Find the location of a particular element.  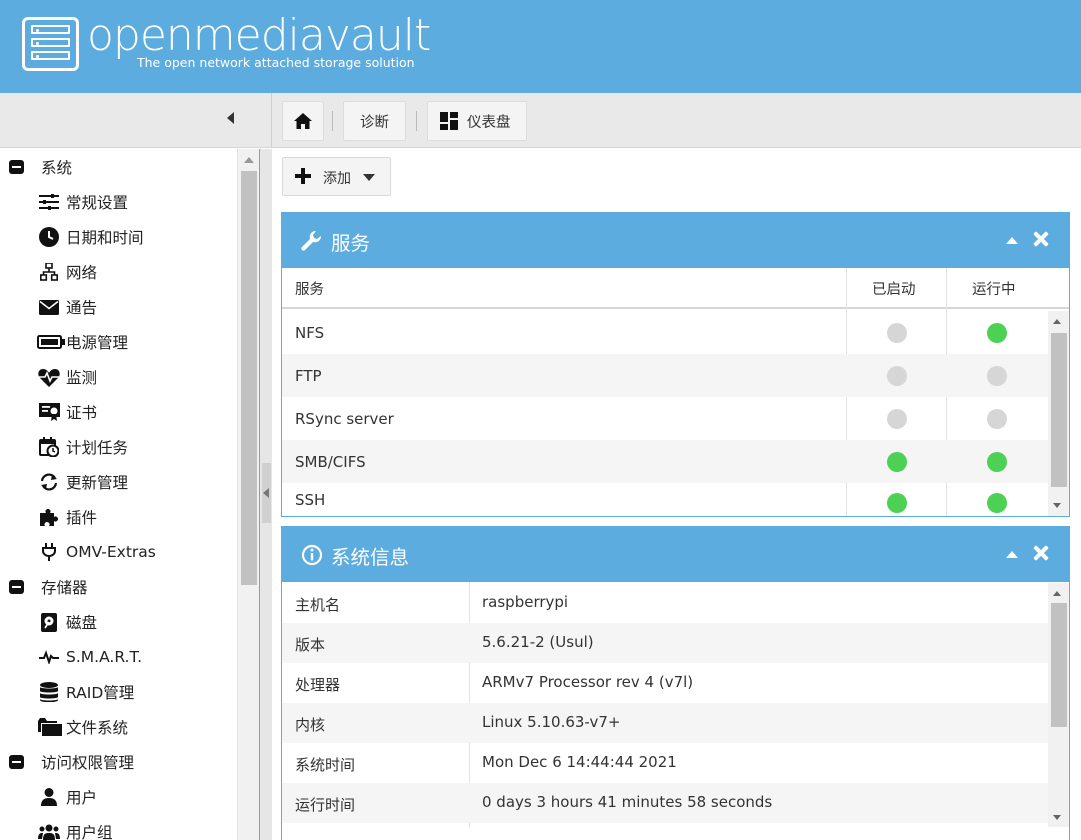

sidebar-item-date-time: 日期和时间 is located at coordinates (118, 236).